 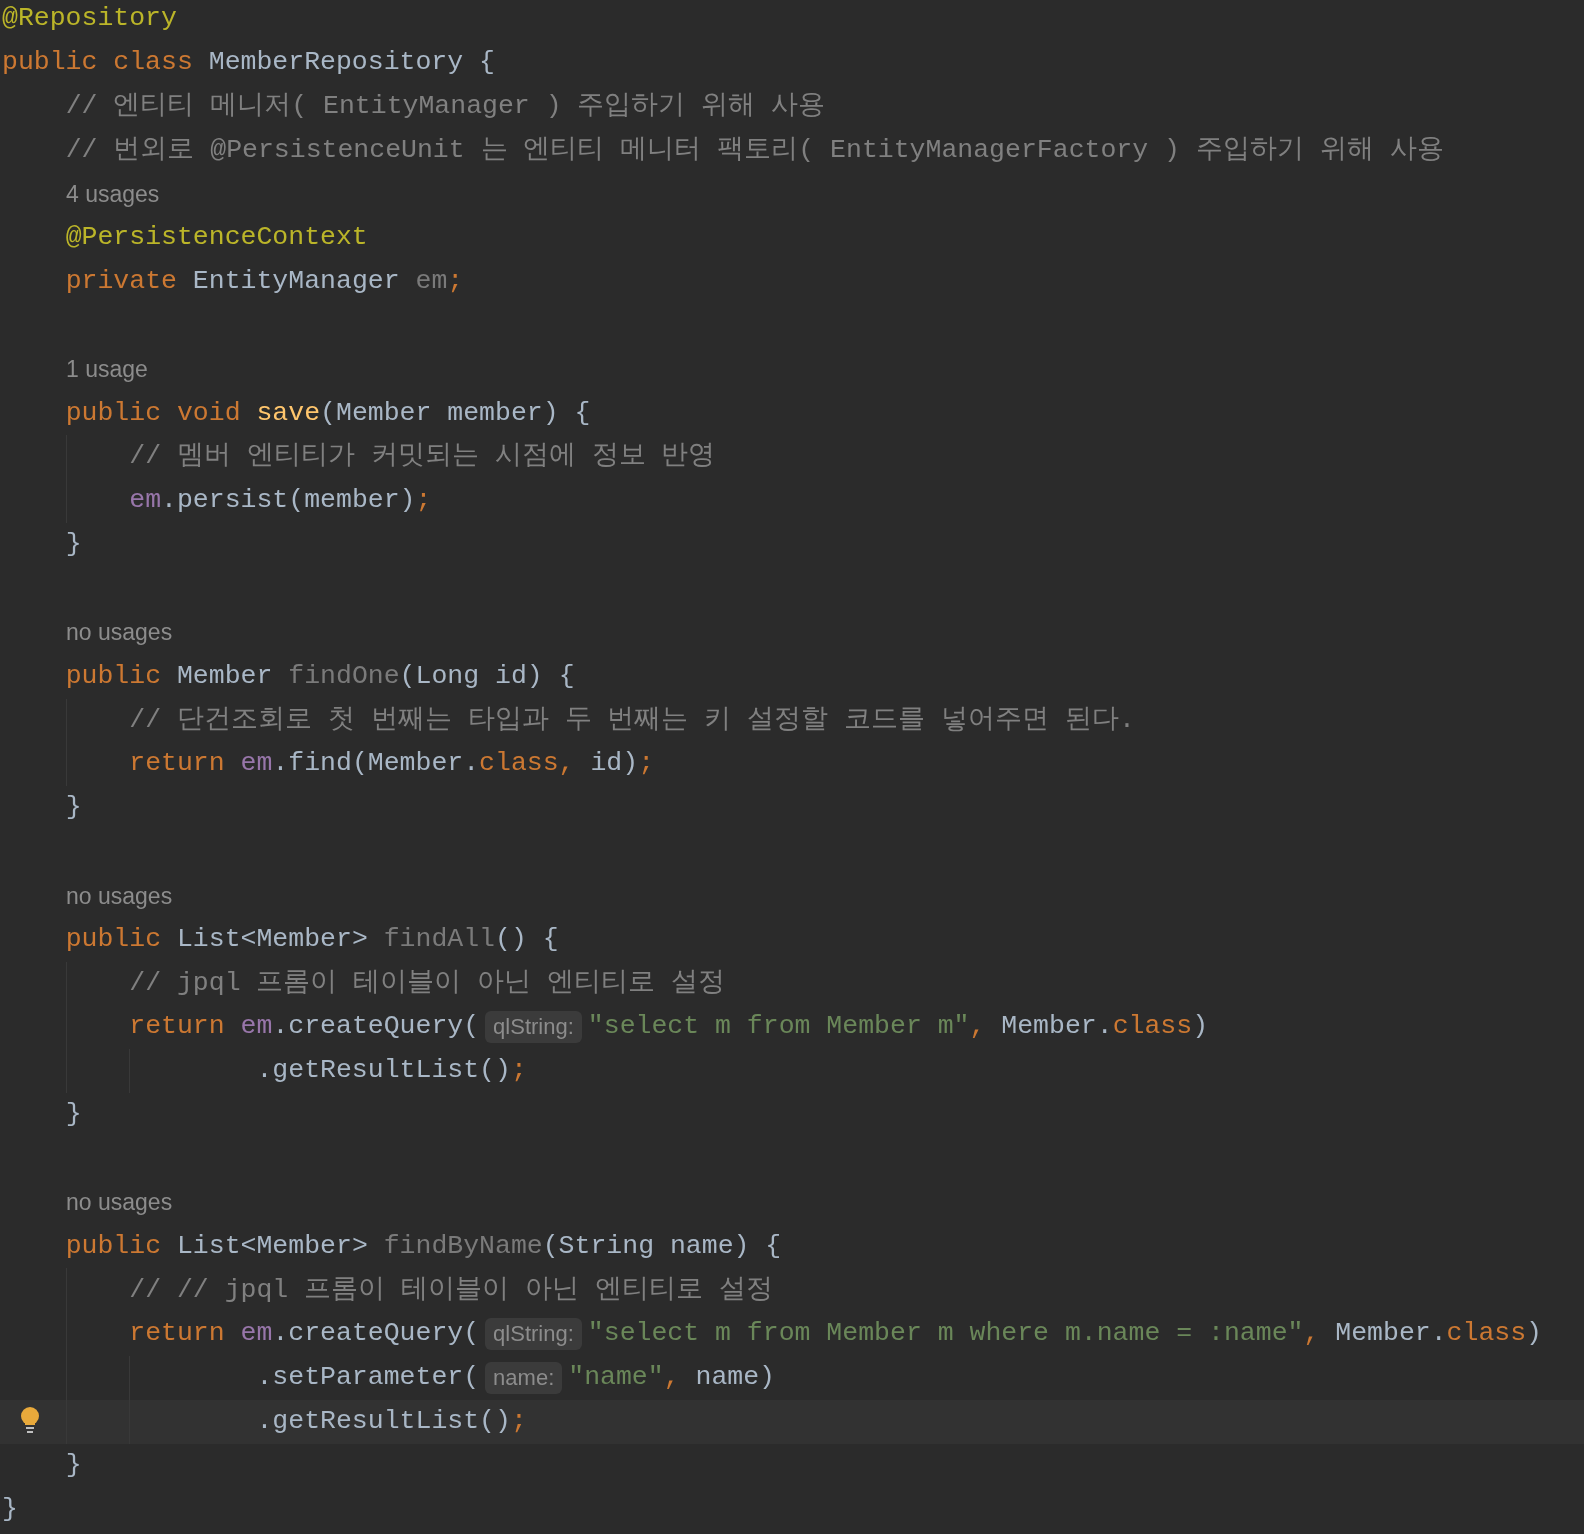 I want to click on code-text: // // jpql 프롬이 테이블이 아닌 엔티티로 설정, so click(x=451, y=1290).